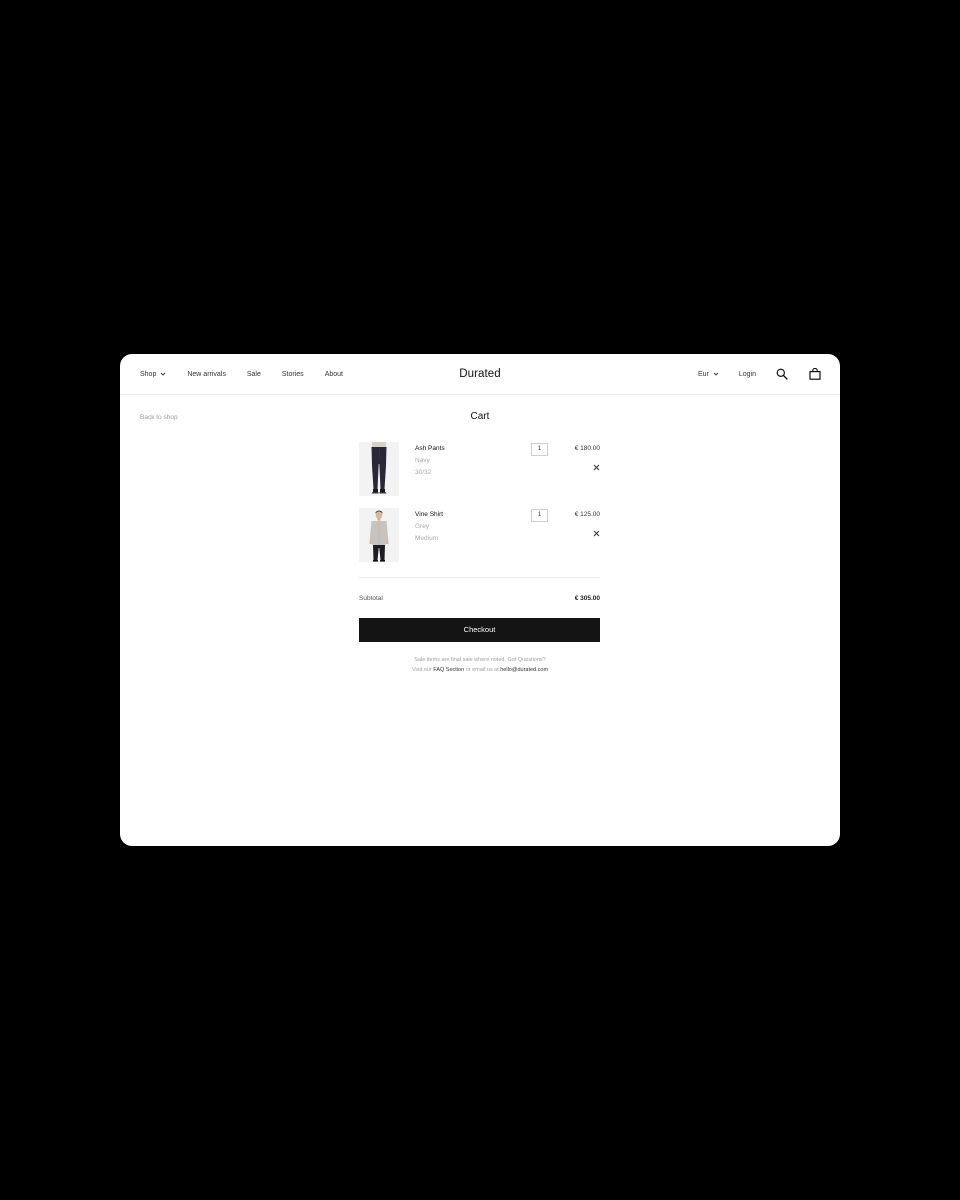 This screenshot has width=960, height=1200. Describe the element at coordinates (423, 472) in the screenshot. I see `item-size: 30/32` at that location.